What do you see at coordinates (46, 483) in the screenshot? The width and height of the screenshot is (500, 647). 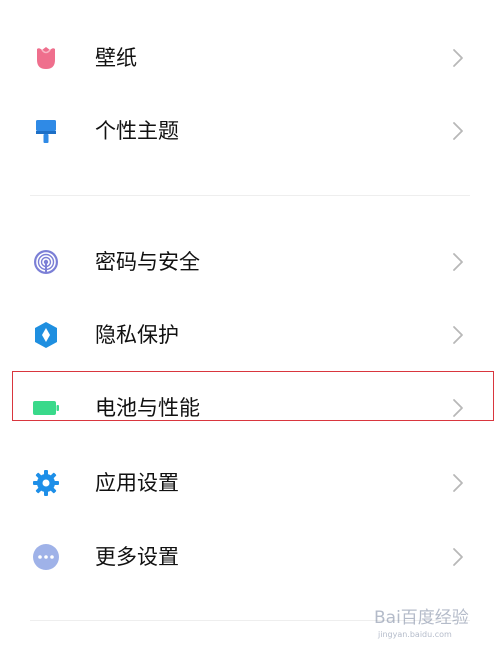 I see `app-settings-gear-icon` at bounding box center [46, 483].